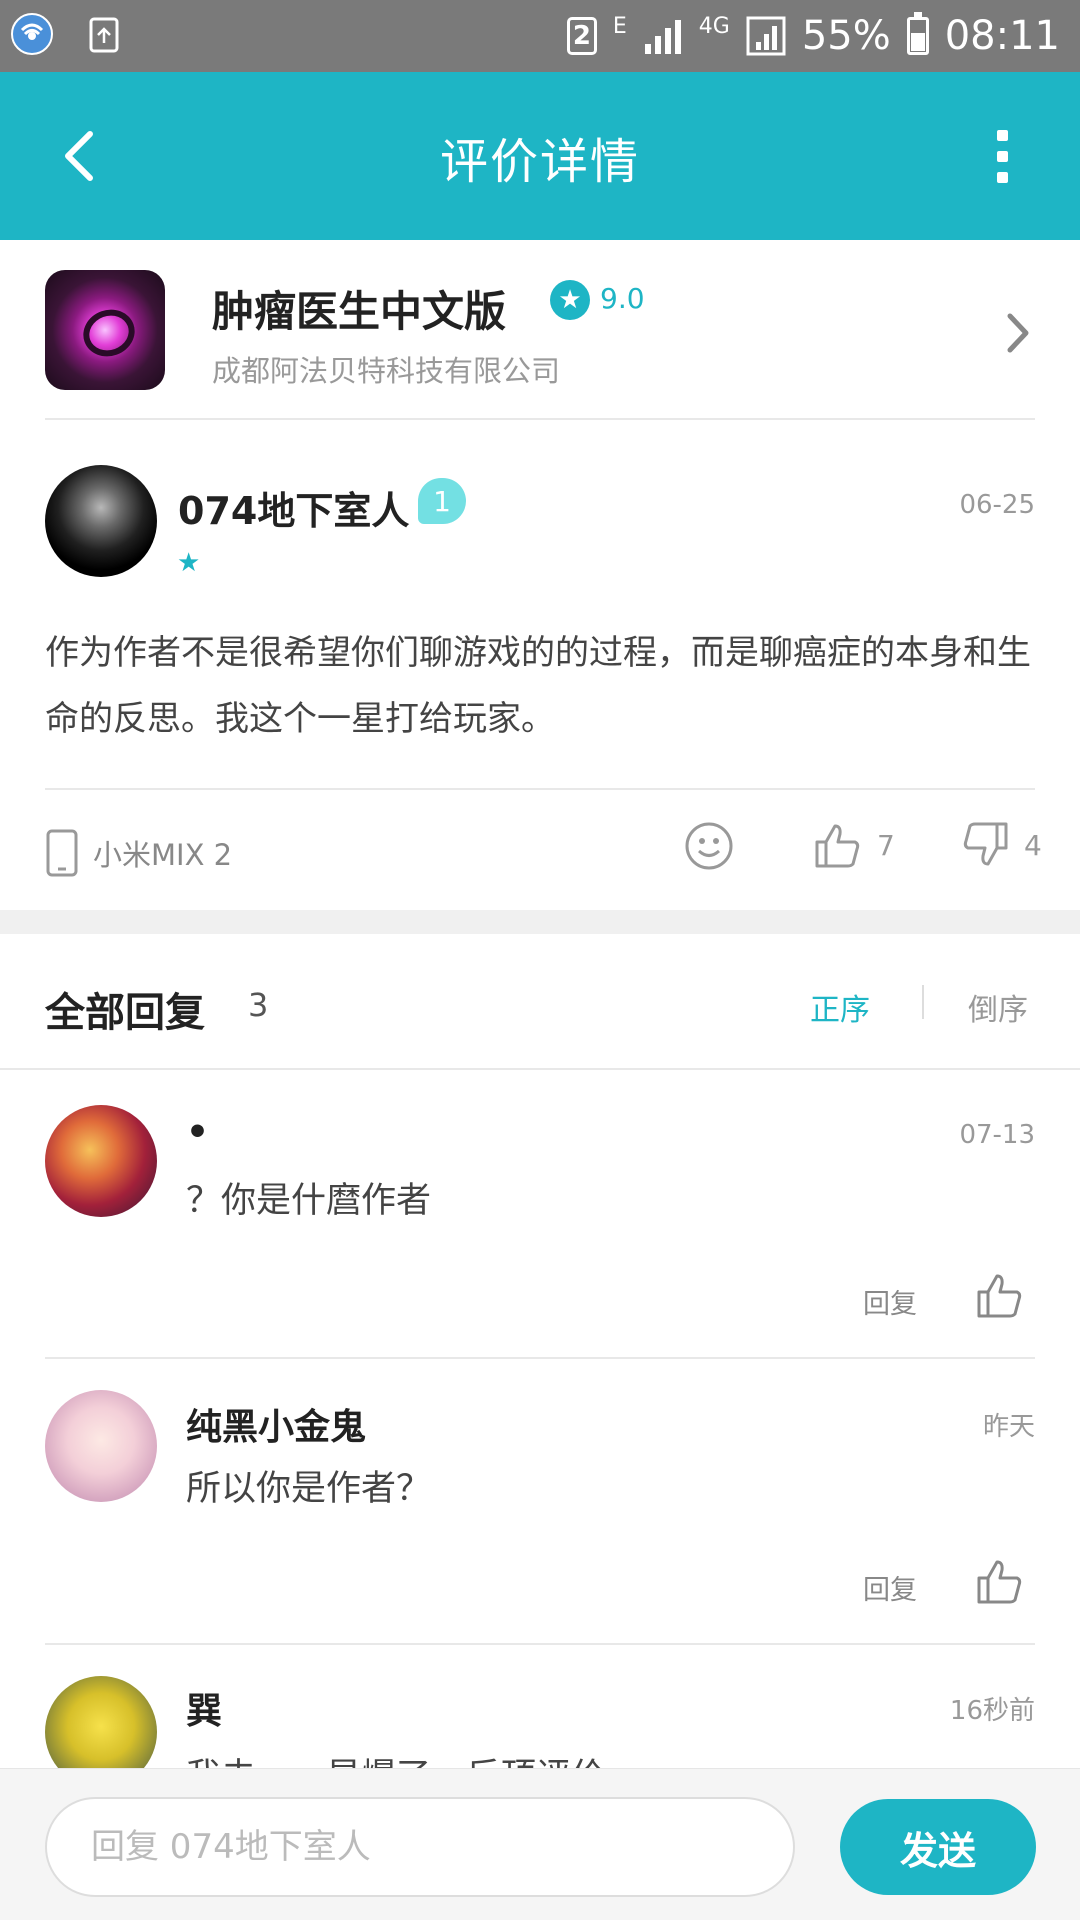 This screenshot has width=1080, height=1920. What do you see at coordinates (197, 1132) in the screenshot?
I see `reply-author: •` at bounding box center [197, 1132].